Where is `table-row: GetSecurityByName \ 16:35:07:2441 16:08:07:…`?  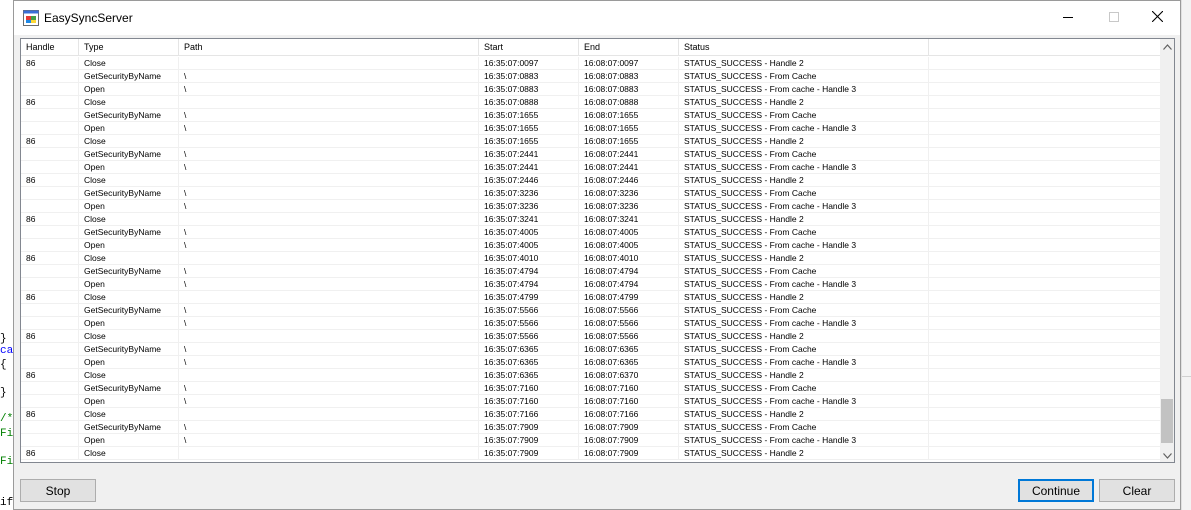
table-row: GetSecurityByName \ 16:35:07:2441 16:08:07:… is located at coordinates (590, 154).